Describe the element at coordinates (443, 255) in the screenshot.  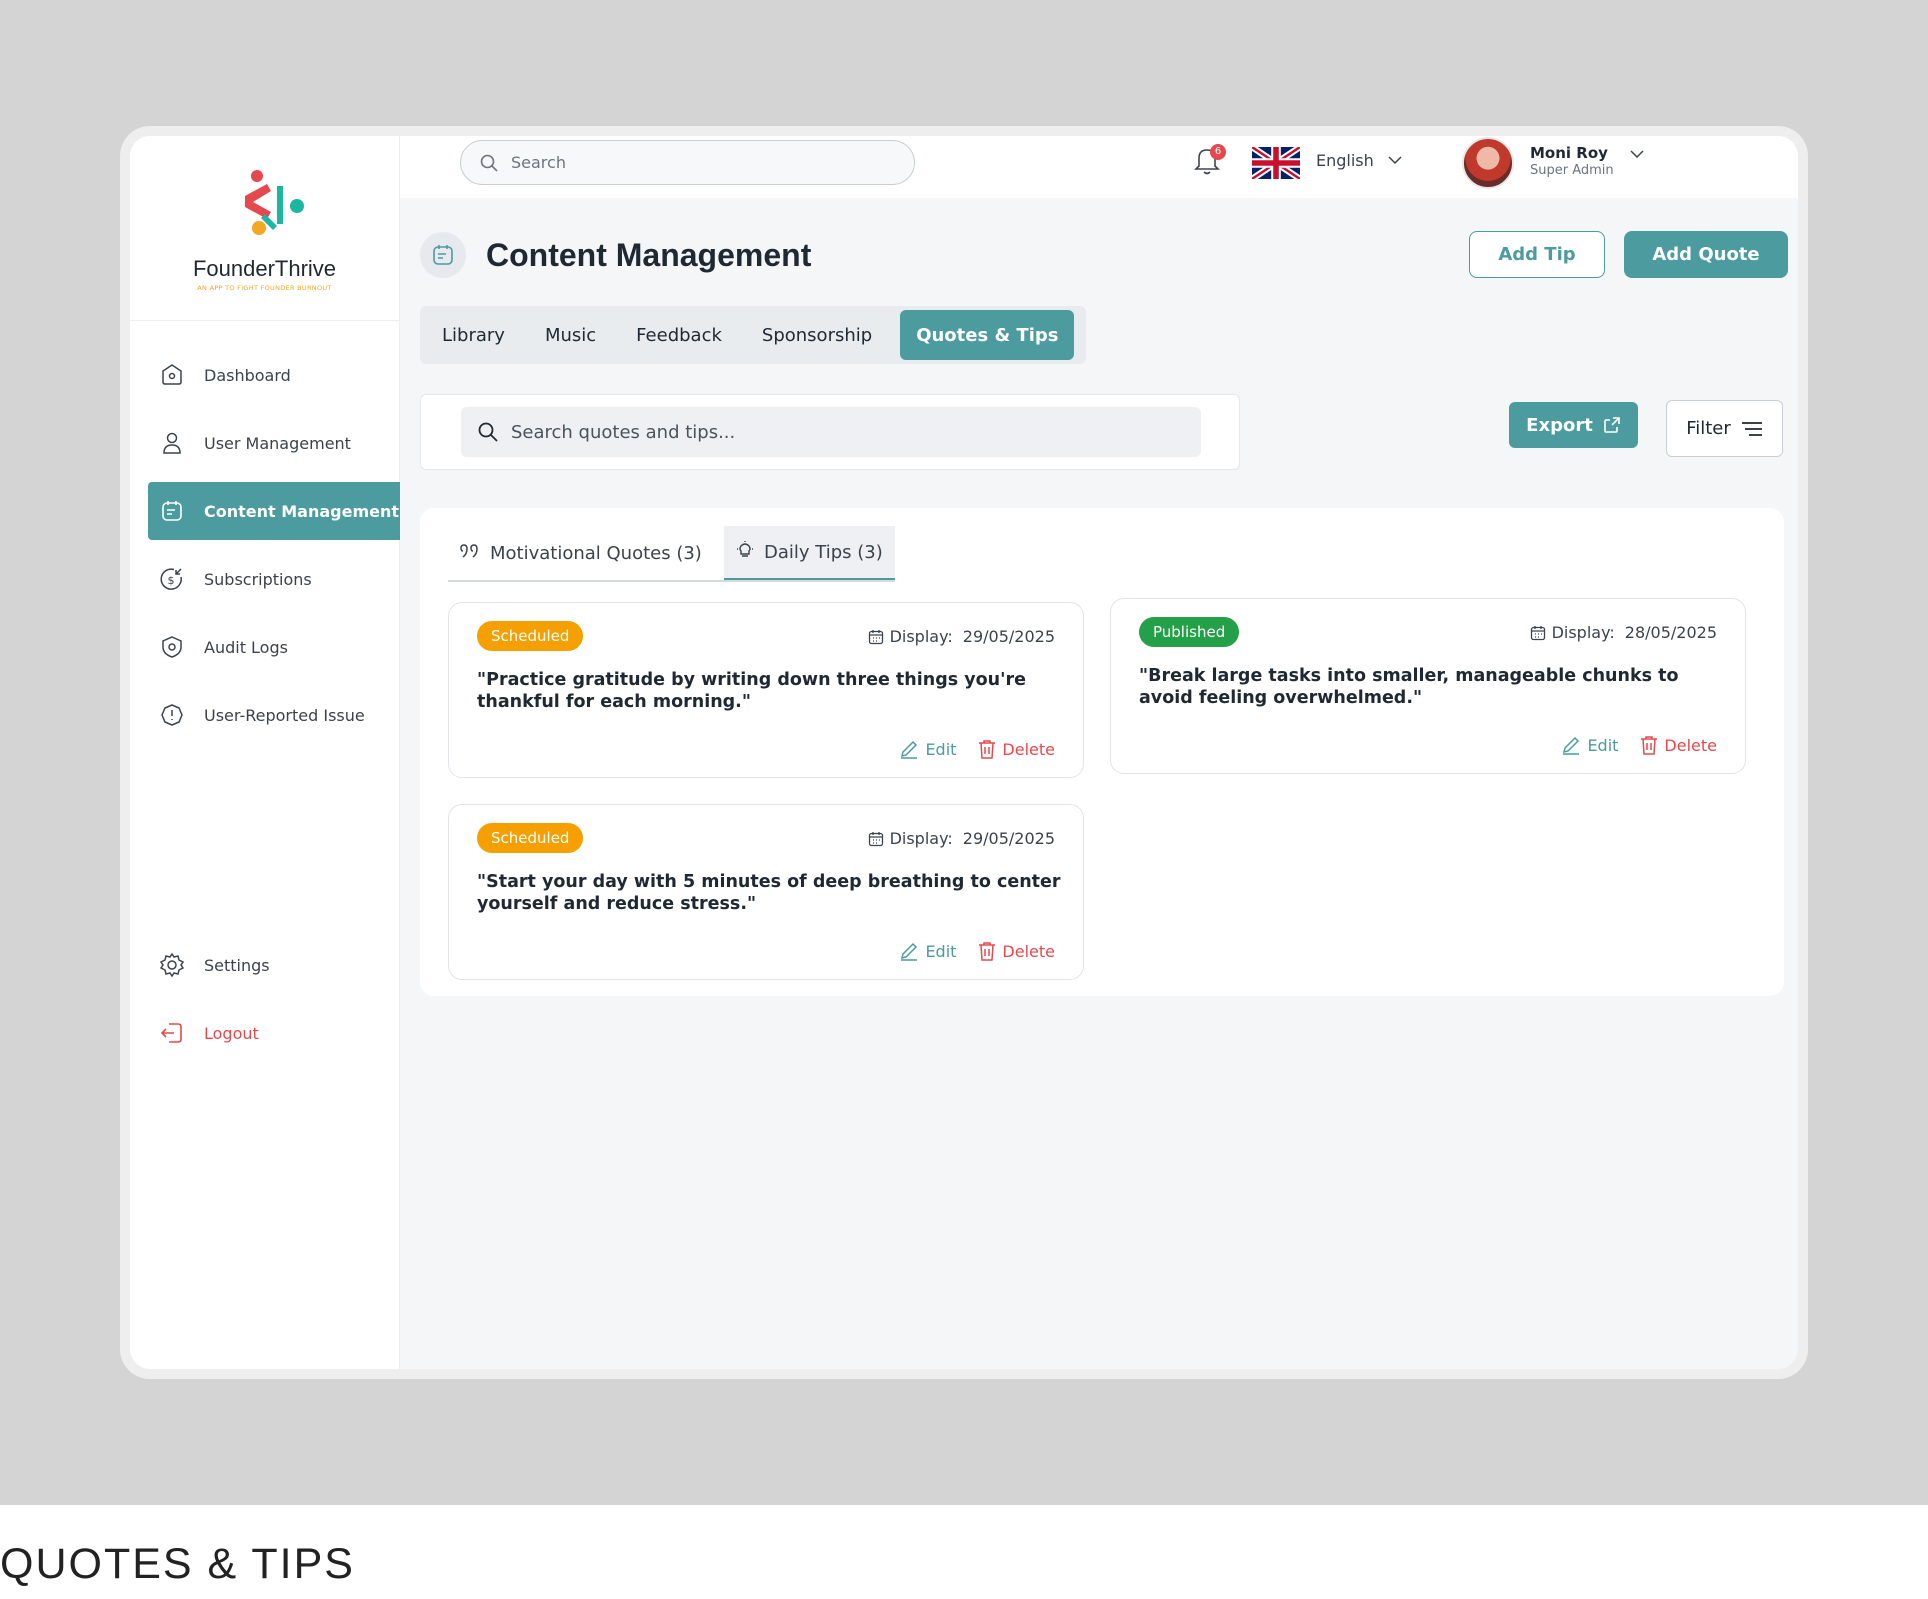
I see `content-icon` at that location.